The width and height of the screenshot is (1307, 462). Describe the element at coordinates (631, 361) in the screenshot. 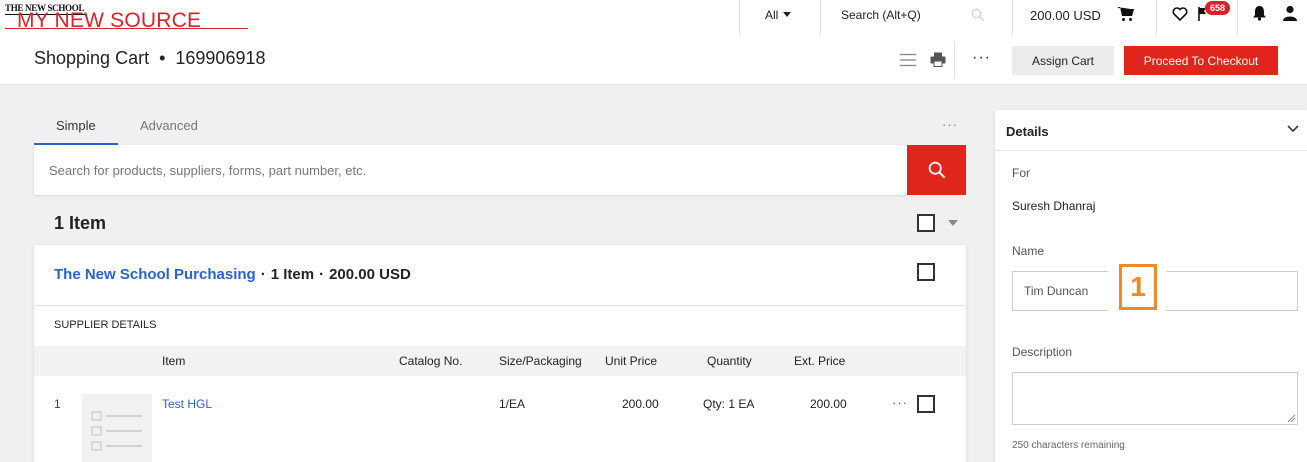

I see `column-unit-price: Unit Price` at that location.